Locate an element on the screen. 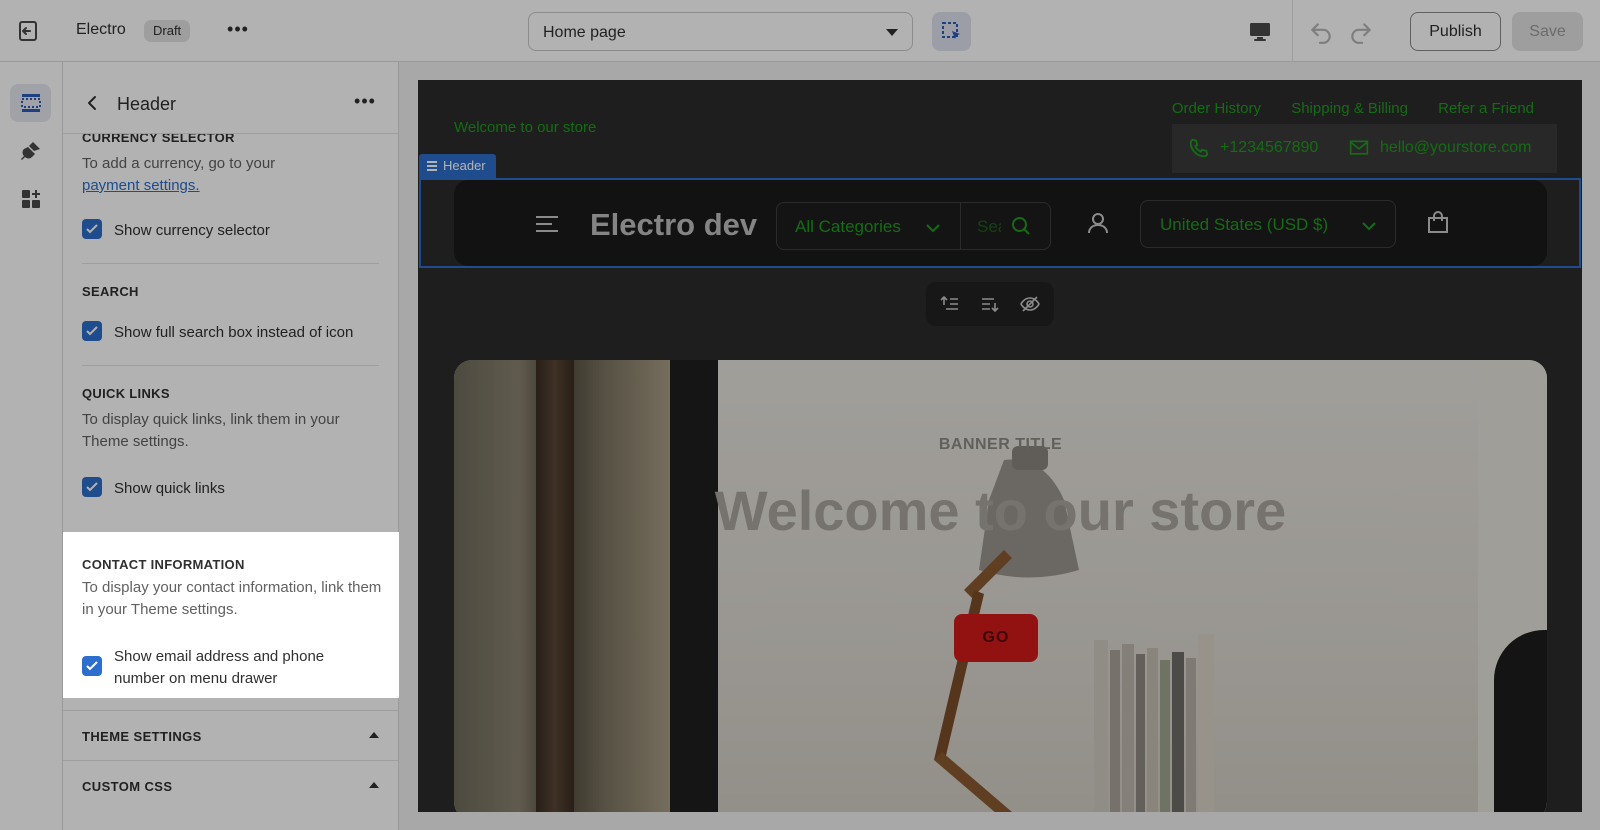 Image resolution: width=1600 pixels, height=830 pixels. contact-checkbox is located at coordinates (92, 666).